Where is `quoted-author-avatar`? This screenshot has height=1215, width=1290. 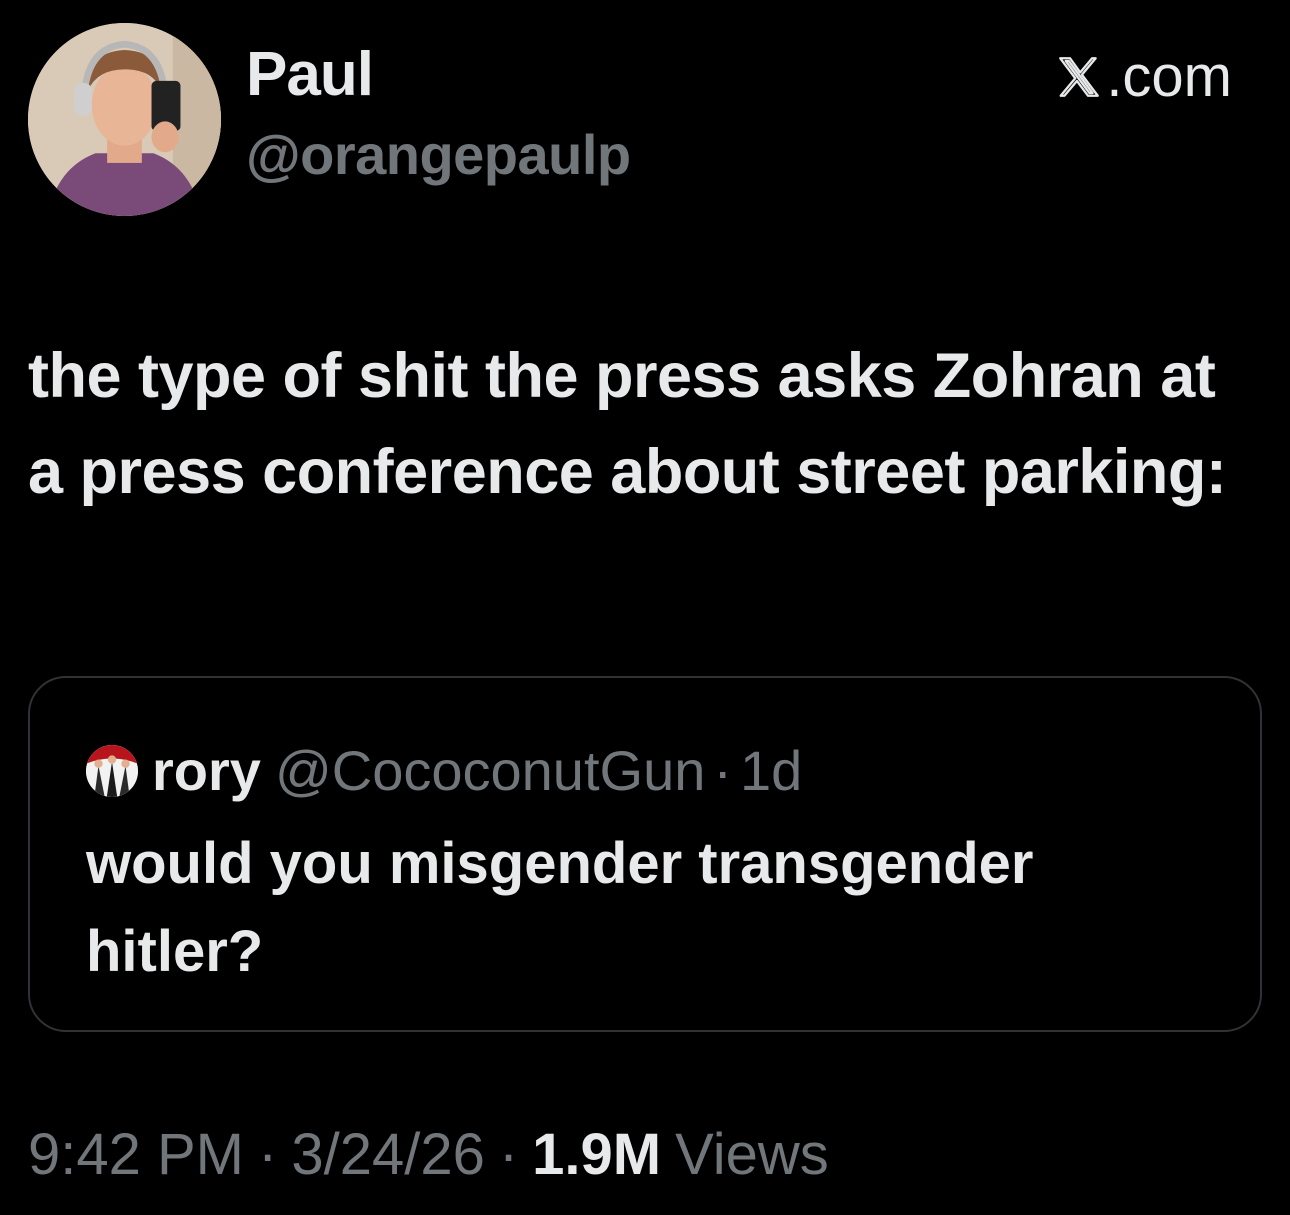 quoted-author-avatar is located at coordinates (112, 771).